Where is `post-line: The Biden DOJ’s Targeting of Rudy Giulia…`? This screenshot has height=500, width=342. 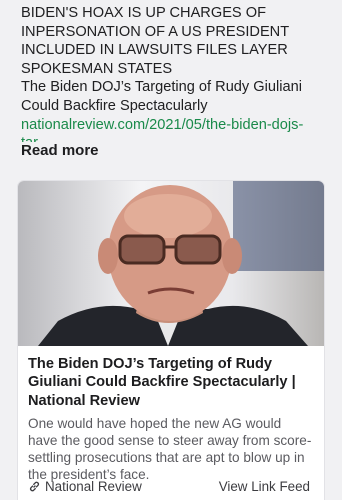 post-line: The Biden DOJ’s Targeting of Rudy Giulia… is located at coordinates (161, 87).